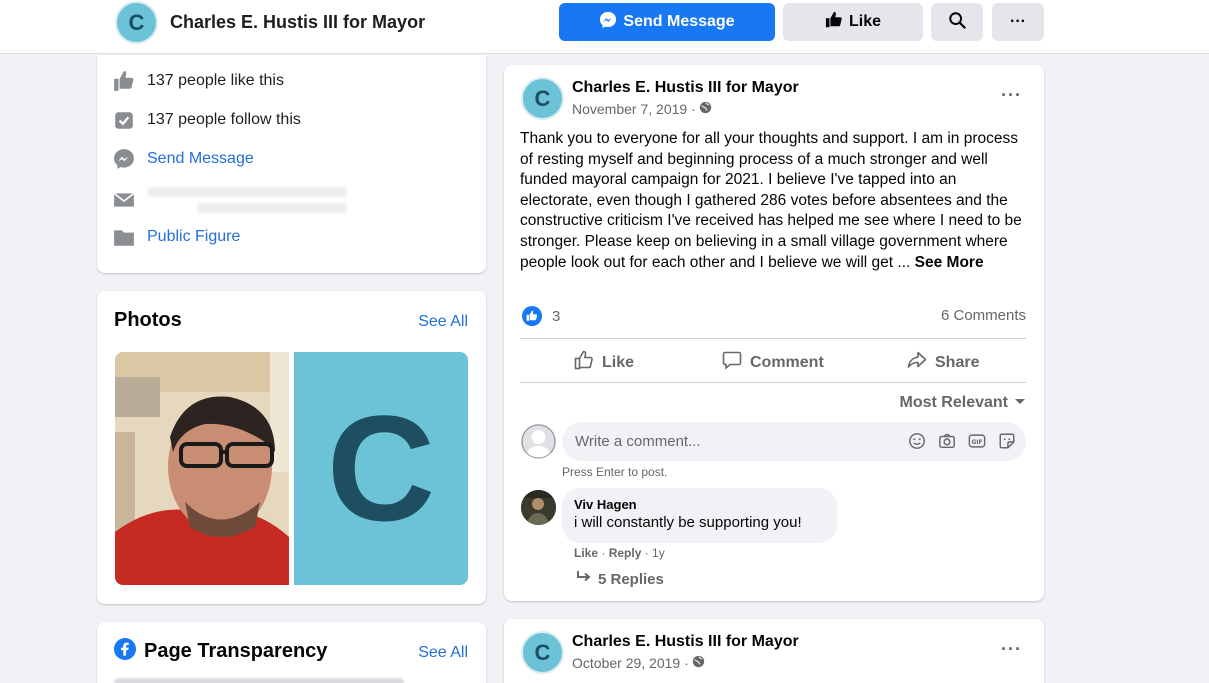  Describe the element at coordinates (202, 468) in the screenshot. I see `profile-photo` at that location.